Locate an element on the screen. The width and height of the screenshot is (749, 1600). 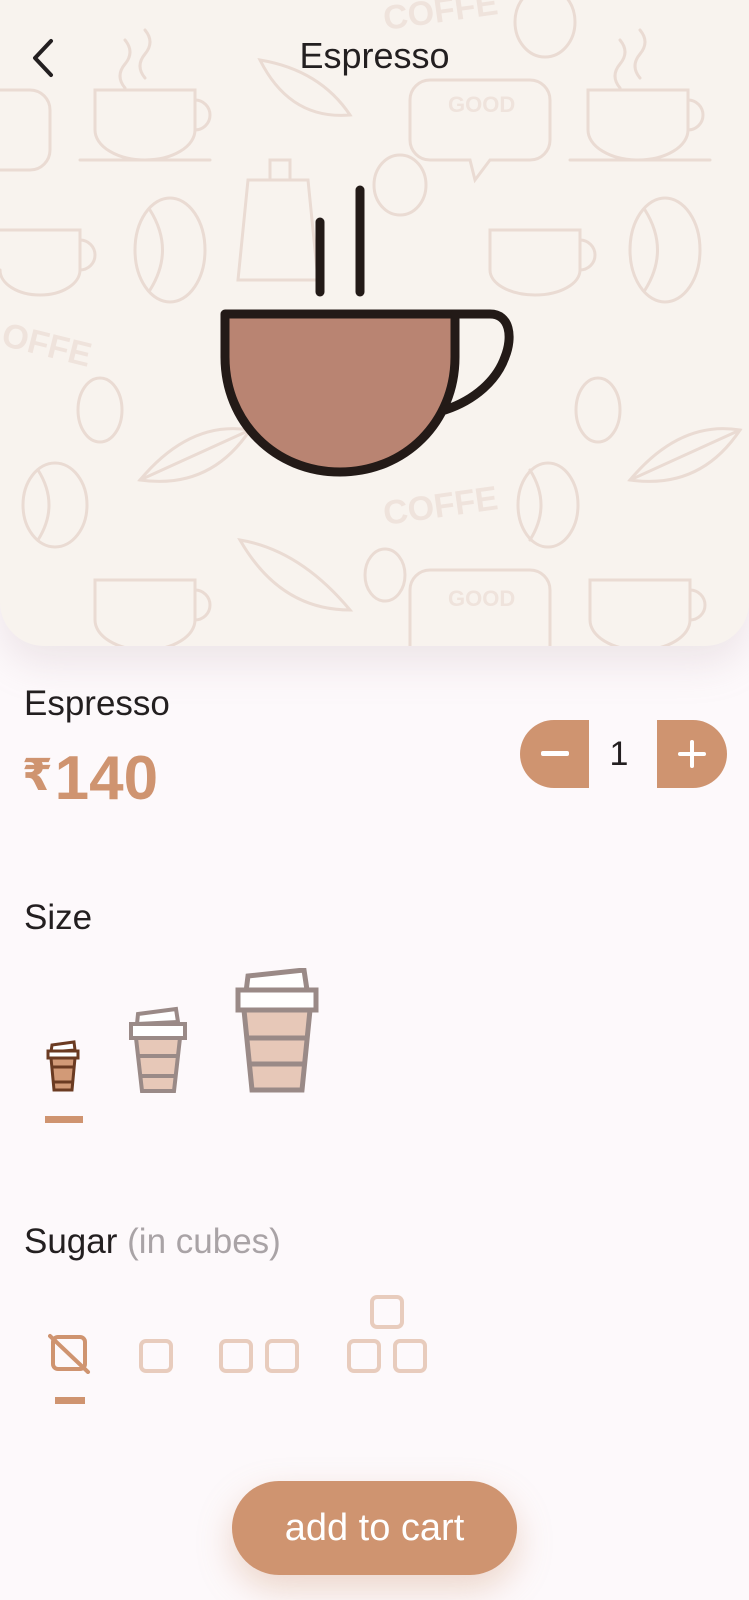
two-cubes-icon is located at coordinates (259, 1356).